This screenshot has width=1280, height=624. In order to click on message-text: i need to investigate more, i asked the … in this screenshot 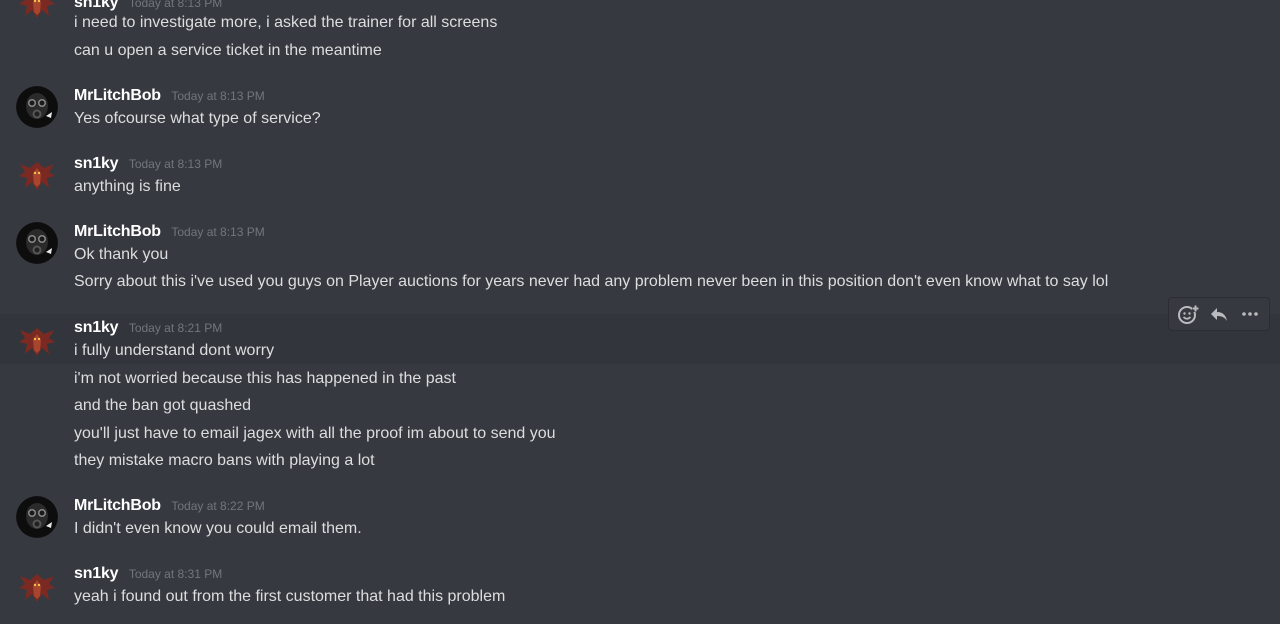, I will do `click(286, 22)`.